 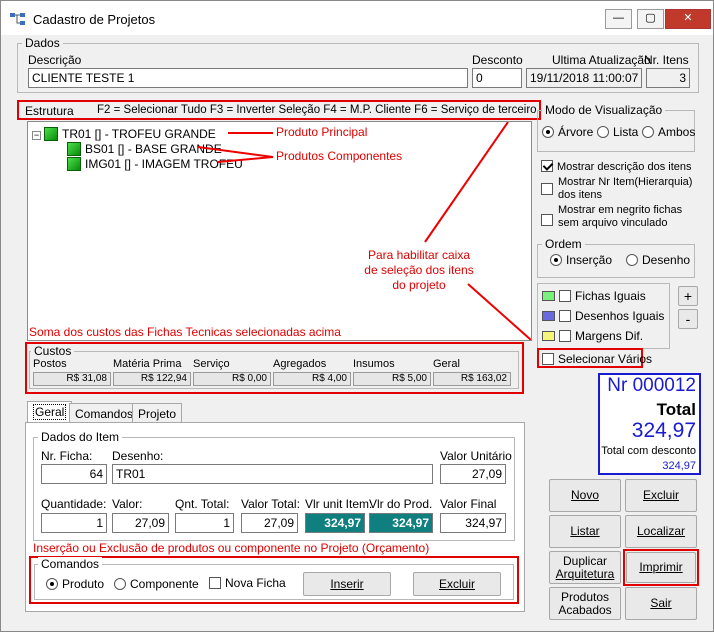 I want to click on custos-label: Custos, so click(x=53, y=351).